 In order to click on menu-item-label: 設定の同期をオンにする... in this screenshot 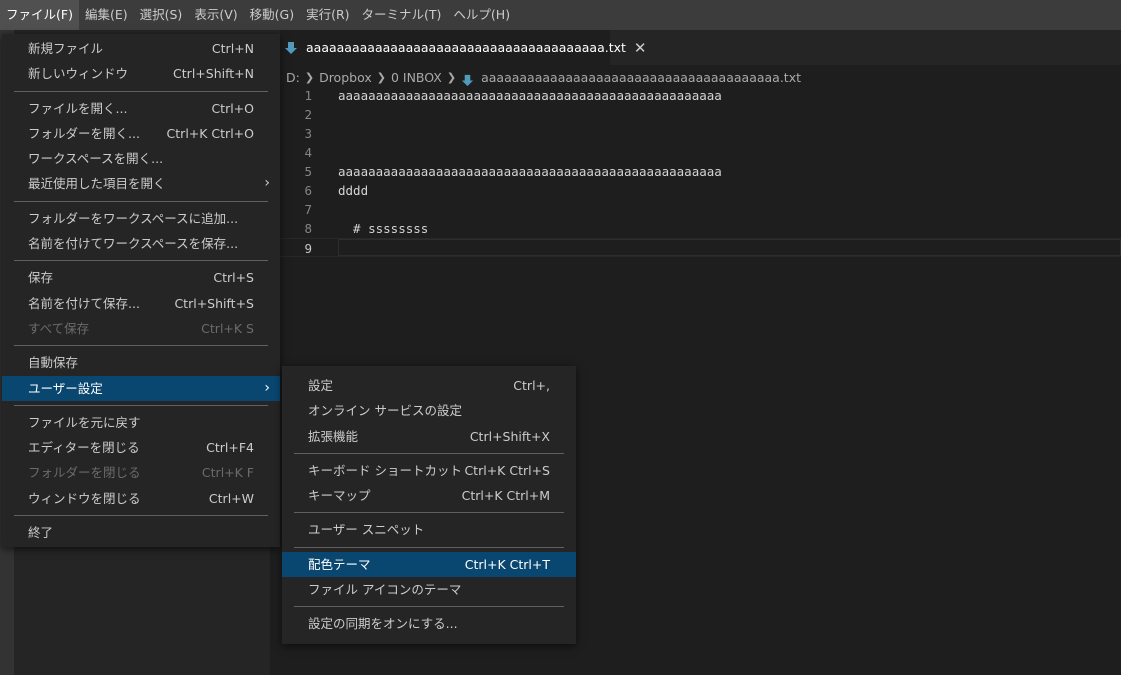, I will do `click(383, 624)`.